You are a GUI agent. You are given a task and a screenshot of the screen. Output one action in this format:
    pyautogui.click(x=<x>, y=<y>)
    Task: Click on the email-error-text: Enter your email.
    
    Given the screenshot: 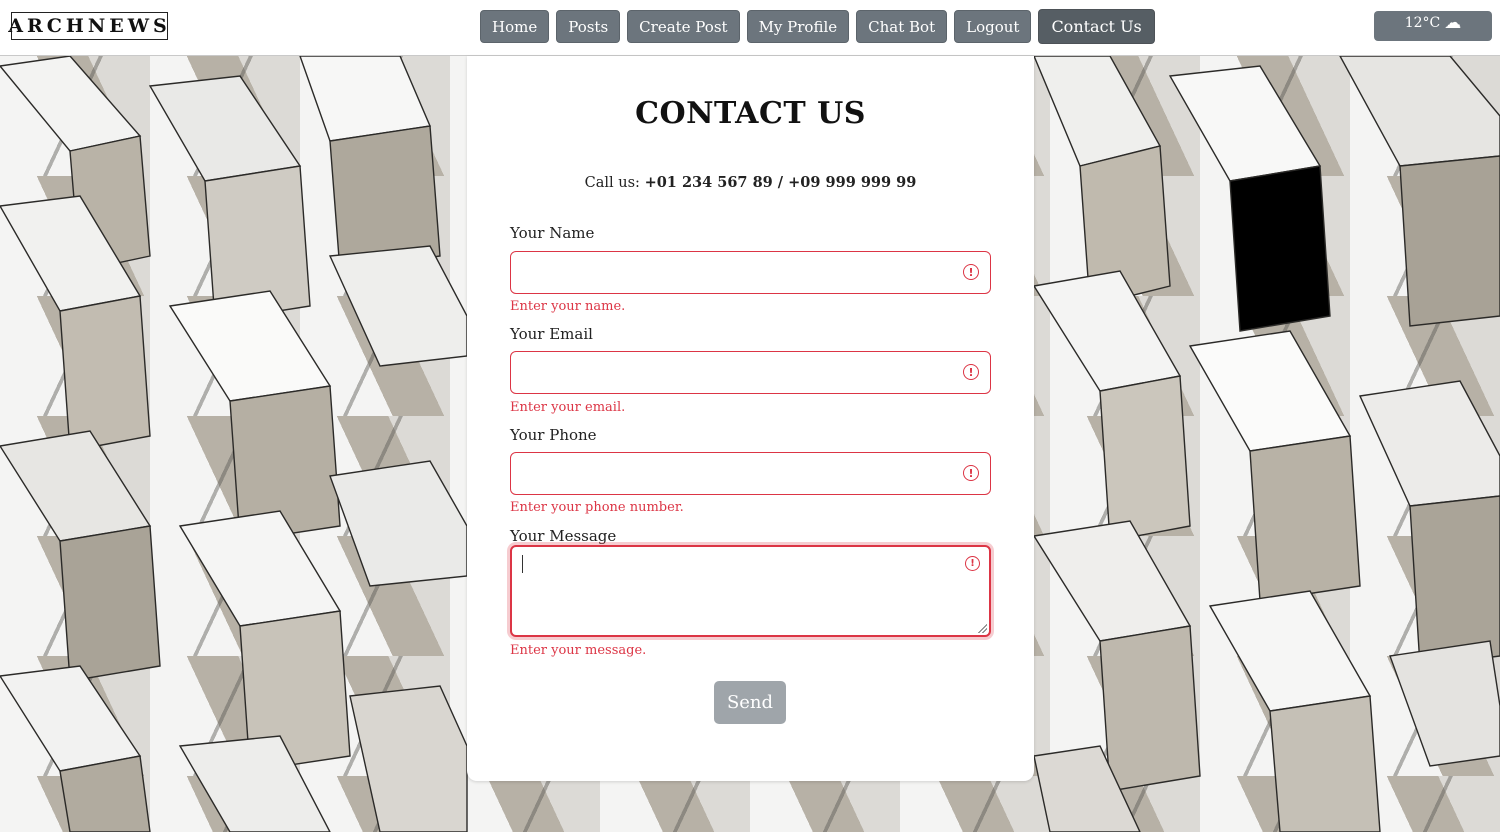 What is the action you would take?
    pyautogui.click(x=568, y=407)
    